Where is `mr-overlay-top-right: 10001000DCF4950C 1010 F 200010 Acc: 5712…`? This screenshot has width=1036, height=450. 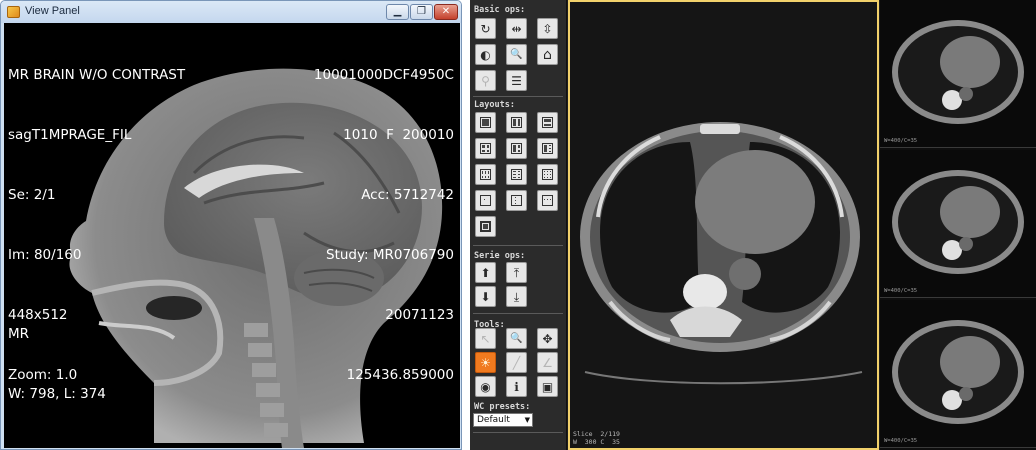
mr-overlay-top-right: 10001000DCF4950C 1010 F 200010 Acc: 5712… is located at coordinates (384, 225).